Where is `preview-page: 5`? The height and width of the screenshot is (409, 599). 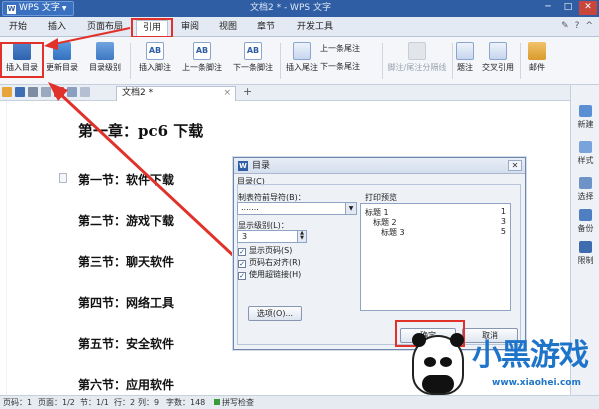 preview-page: 5 is located at coordinates (503, 231).